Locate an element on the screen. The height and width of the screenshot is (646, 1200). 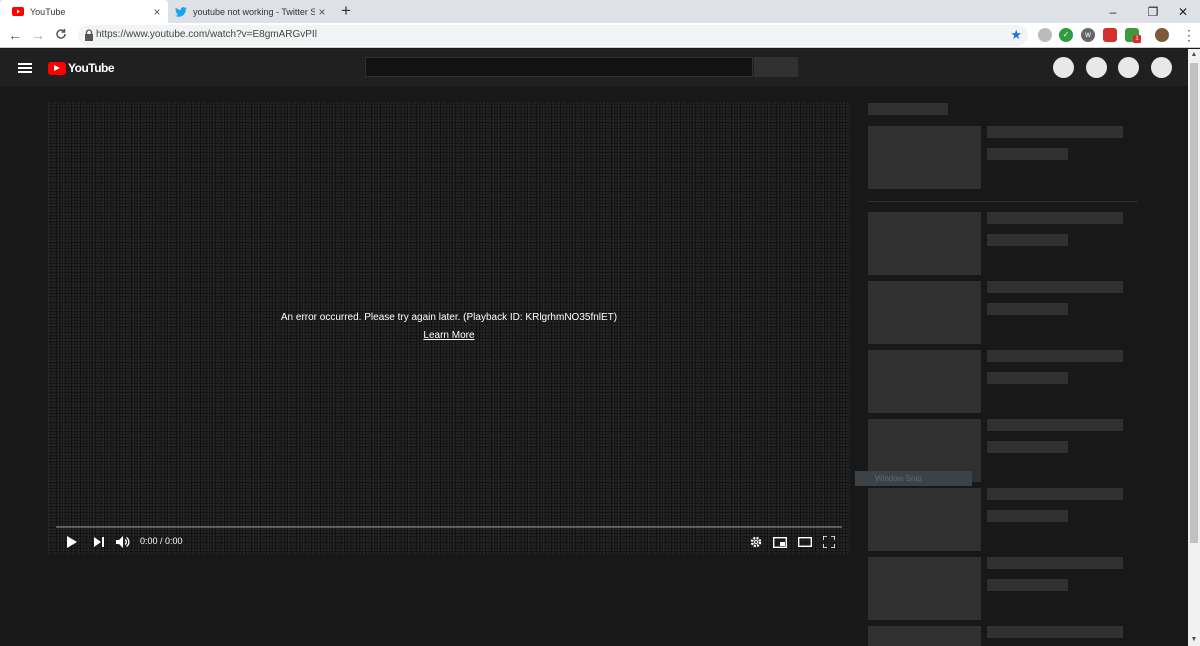
search-input is located at coordinates (559, 67).